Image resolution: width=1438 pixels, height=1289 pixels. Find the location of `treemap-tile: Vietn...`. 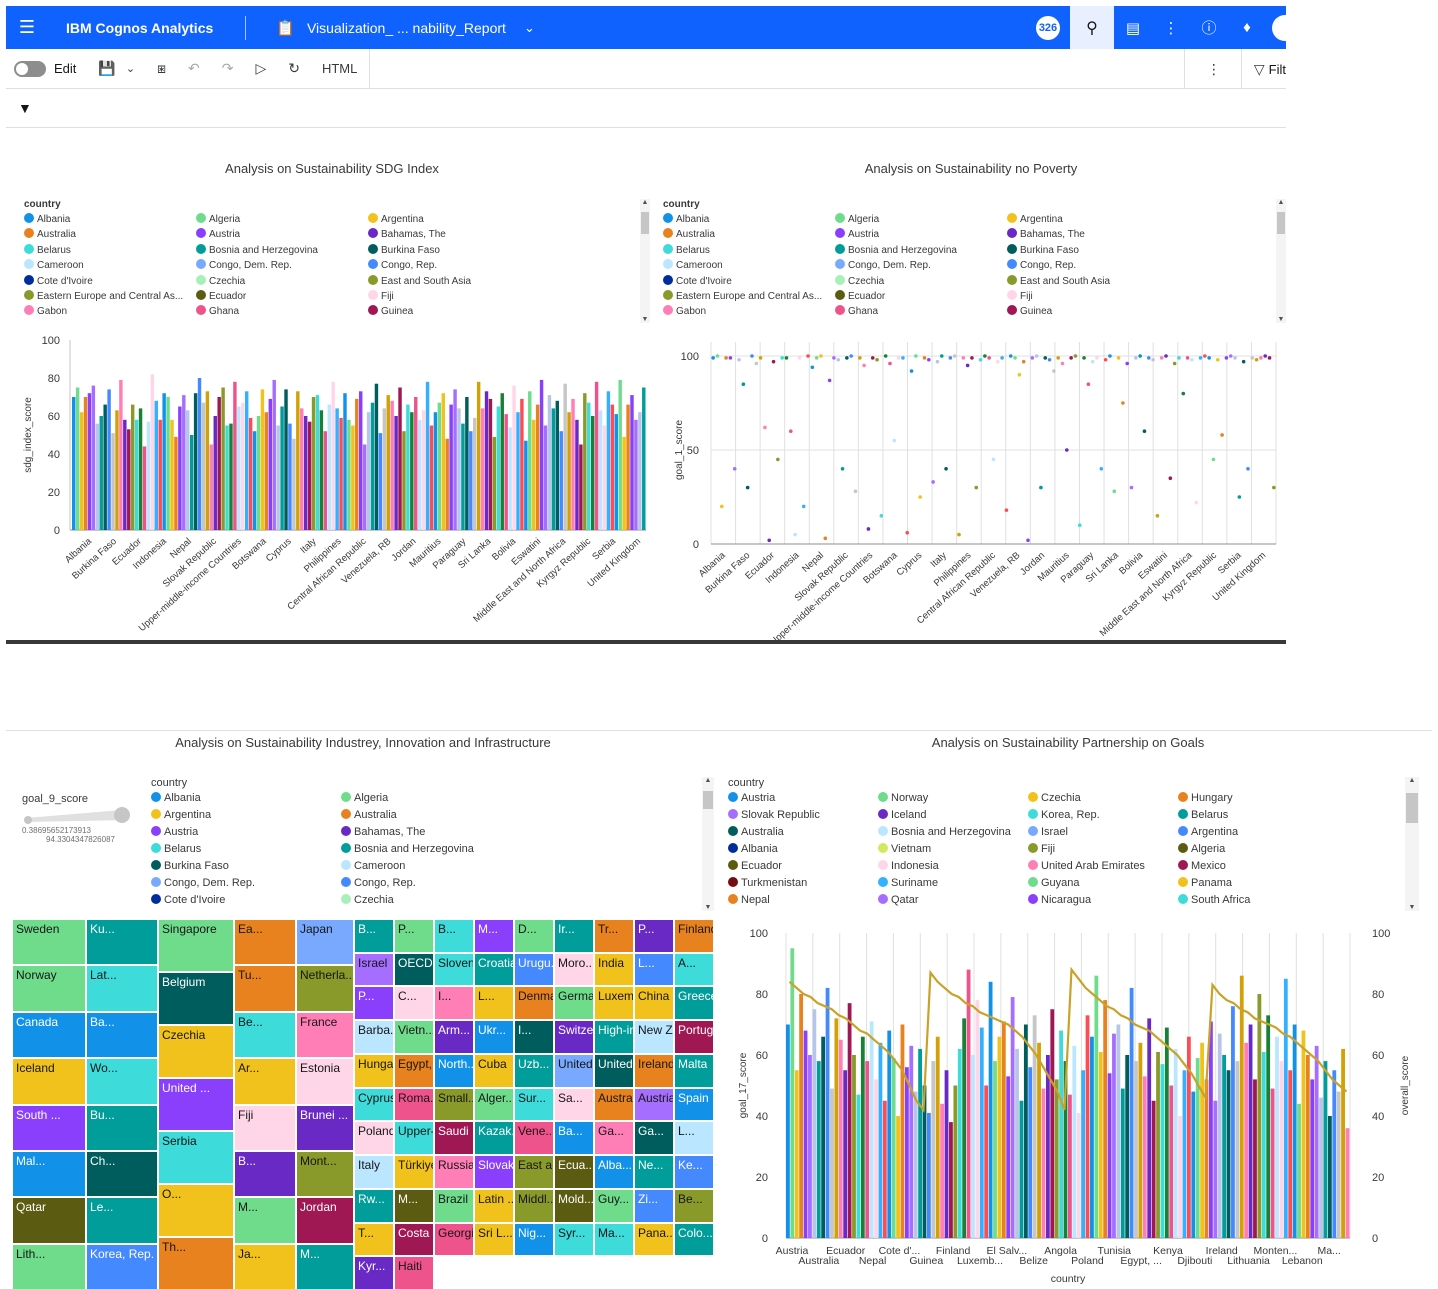

treemap-tile: Vietn... is located at coordinates (414, 1037).